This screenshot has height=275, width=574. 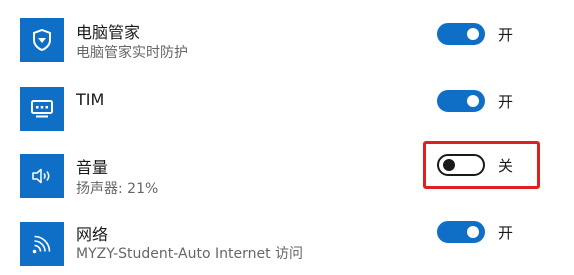 I want to click on item-title: 电脑管家, so click(x=108, y=32).